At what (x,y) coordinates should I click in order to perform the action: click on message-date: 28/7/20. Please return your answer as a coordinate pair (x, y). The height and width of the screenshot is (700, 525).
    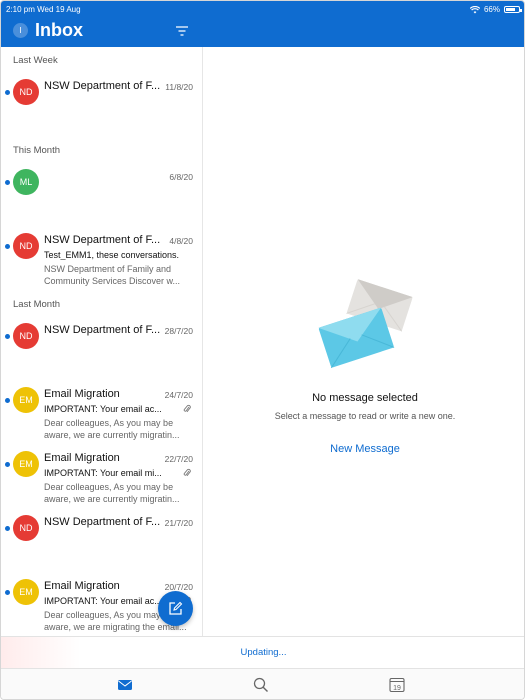
    Looking at the image, I should click on (178, 331).